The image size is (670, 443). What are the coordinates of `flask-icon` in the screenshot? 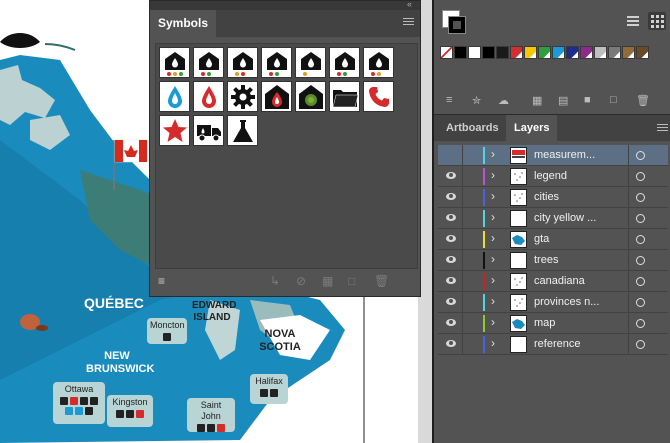 It's located at (242, 130).